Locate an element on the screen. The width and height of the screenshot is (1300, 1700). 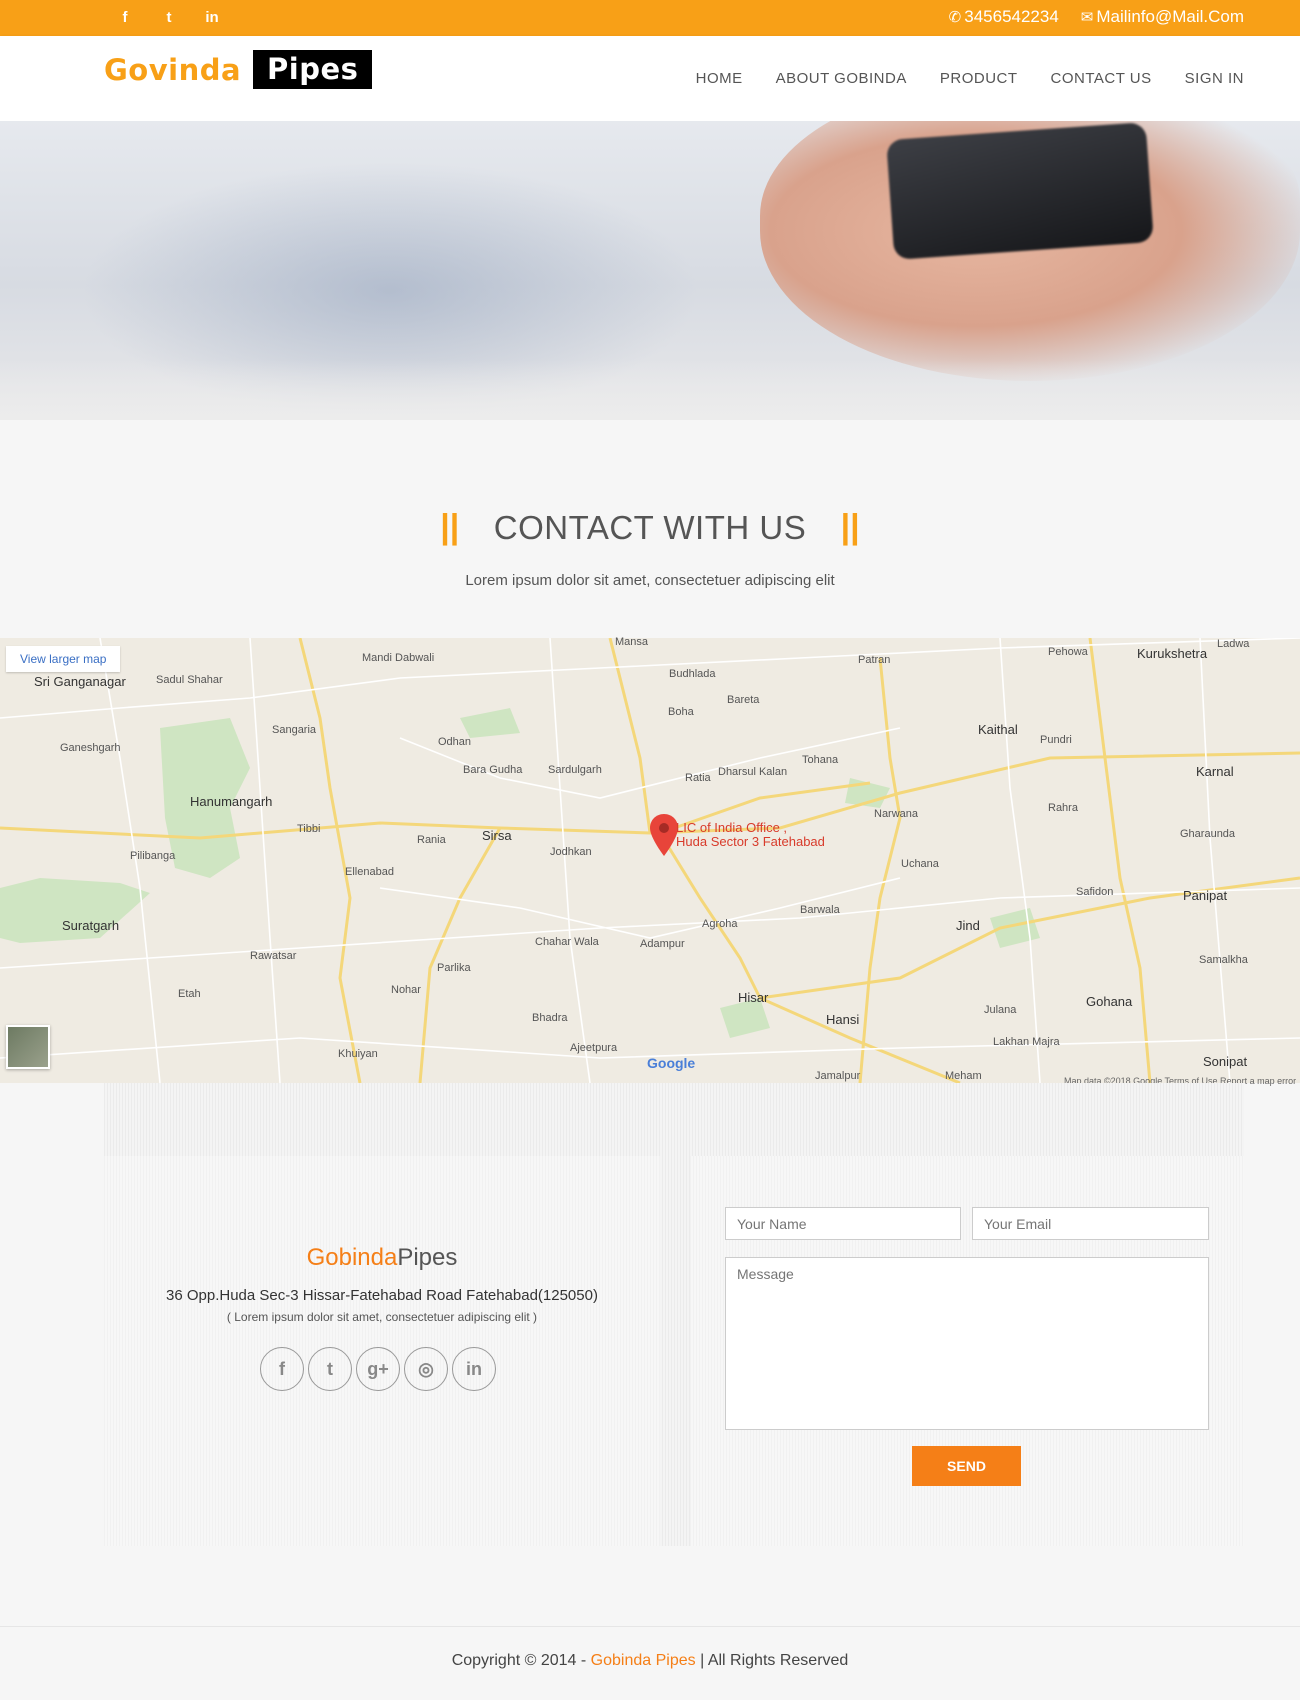
logo-text-pipes: Pipes is located at coordinates (313, 69).